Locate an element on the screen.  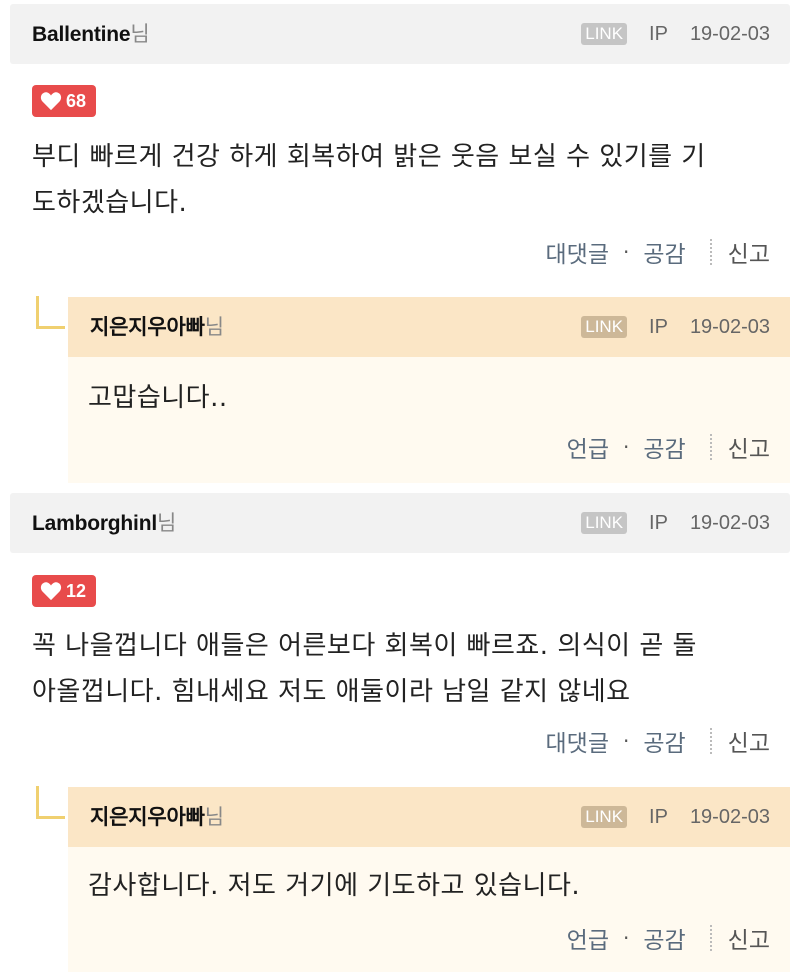
comment-text-line: 아올껍니다. 힘내세요 저도 애둘이라 남일 같지 않네요 is located at coordinates (331, 692).